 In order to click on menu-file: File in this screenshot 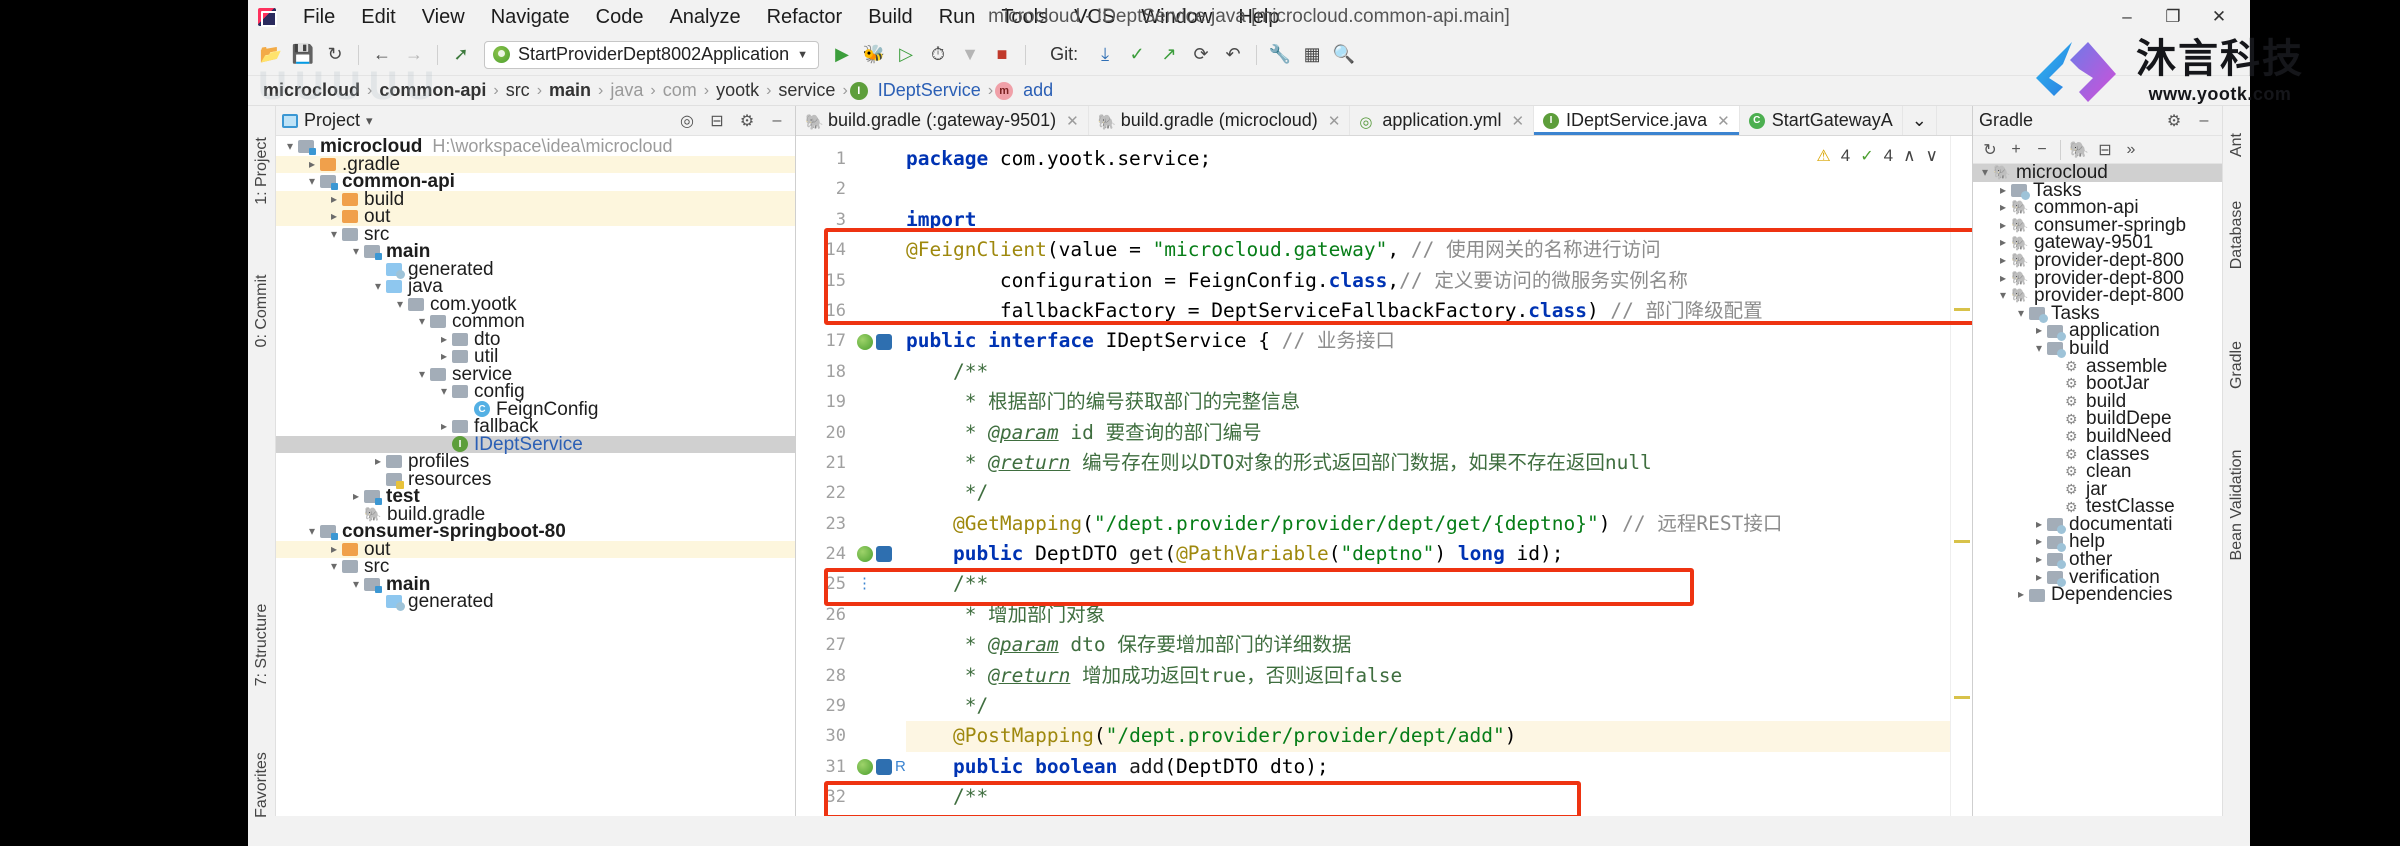, I will do `click(319, 17)`.